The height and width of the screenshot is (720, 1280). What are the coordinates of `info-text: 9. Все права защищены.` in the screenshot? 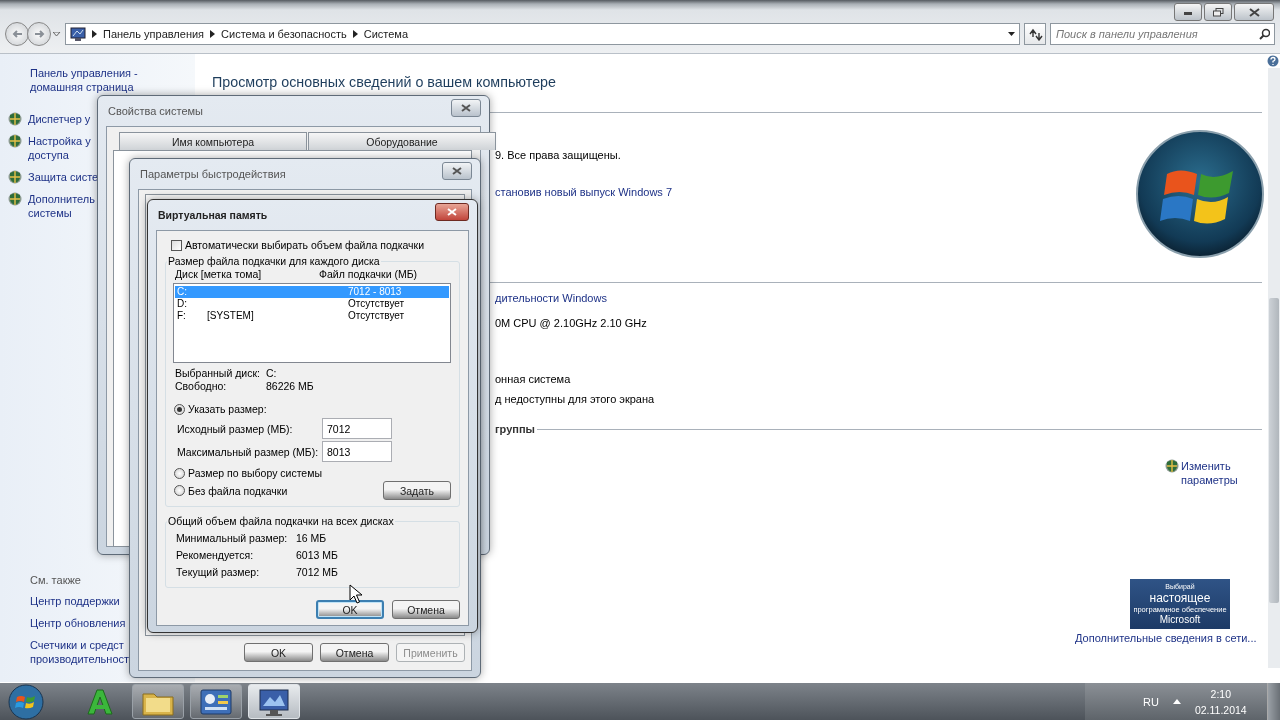 It's located at (558, 155).